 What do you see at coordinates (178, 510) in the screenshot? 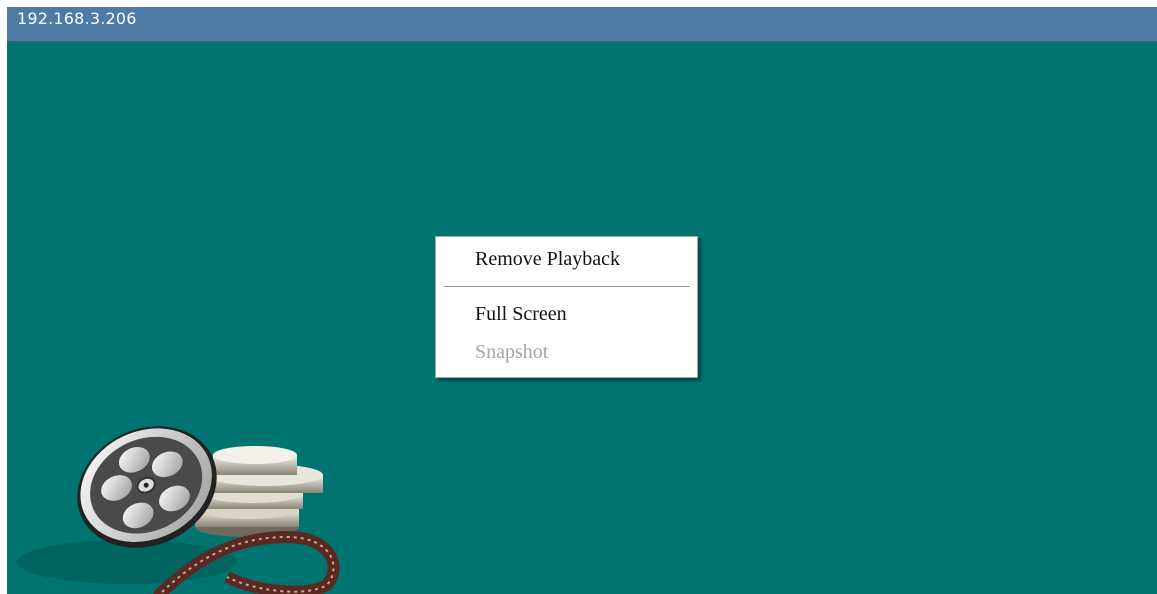
I see `film-reel-icon` at bounding box center [178, 510].